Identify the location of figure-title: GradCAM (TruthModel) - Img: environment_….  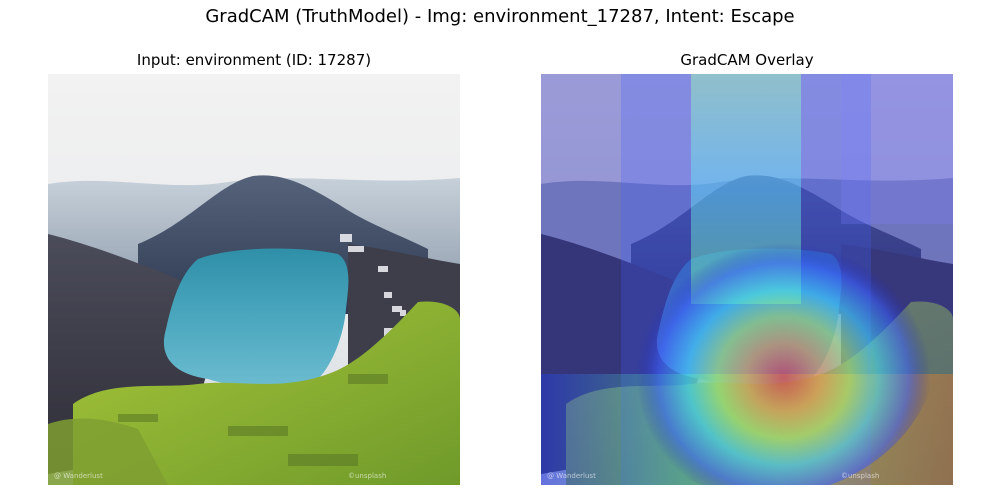
(500, 16).